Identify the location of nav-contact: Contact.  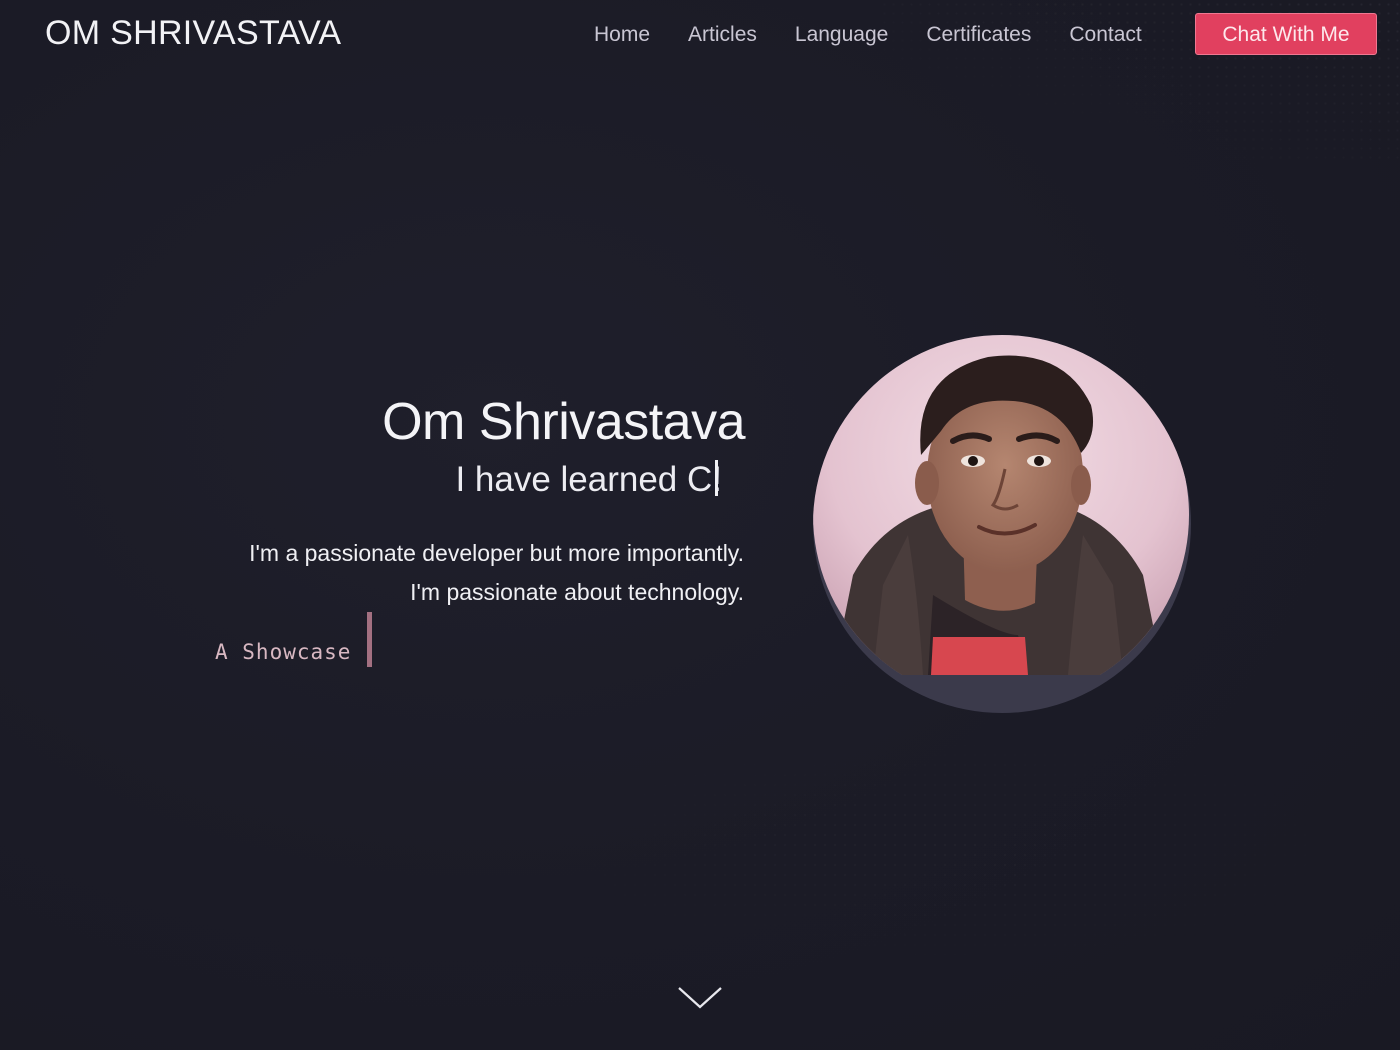
(1105, 35).